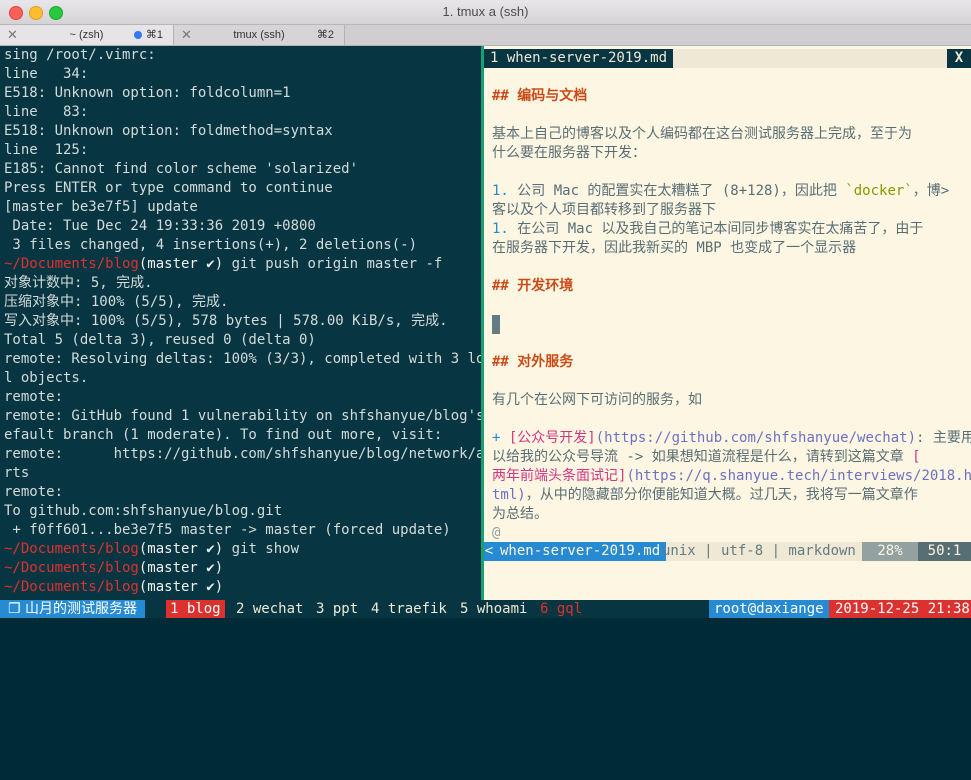 Image resolution: width=971 pixels, height=780 pixels. I want to click on terminal-line: 对象计数中: 5, 完成., so click(78, 283).